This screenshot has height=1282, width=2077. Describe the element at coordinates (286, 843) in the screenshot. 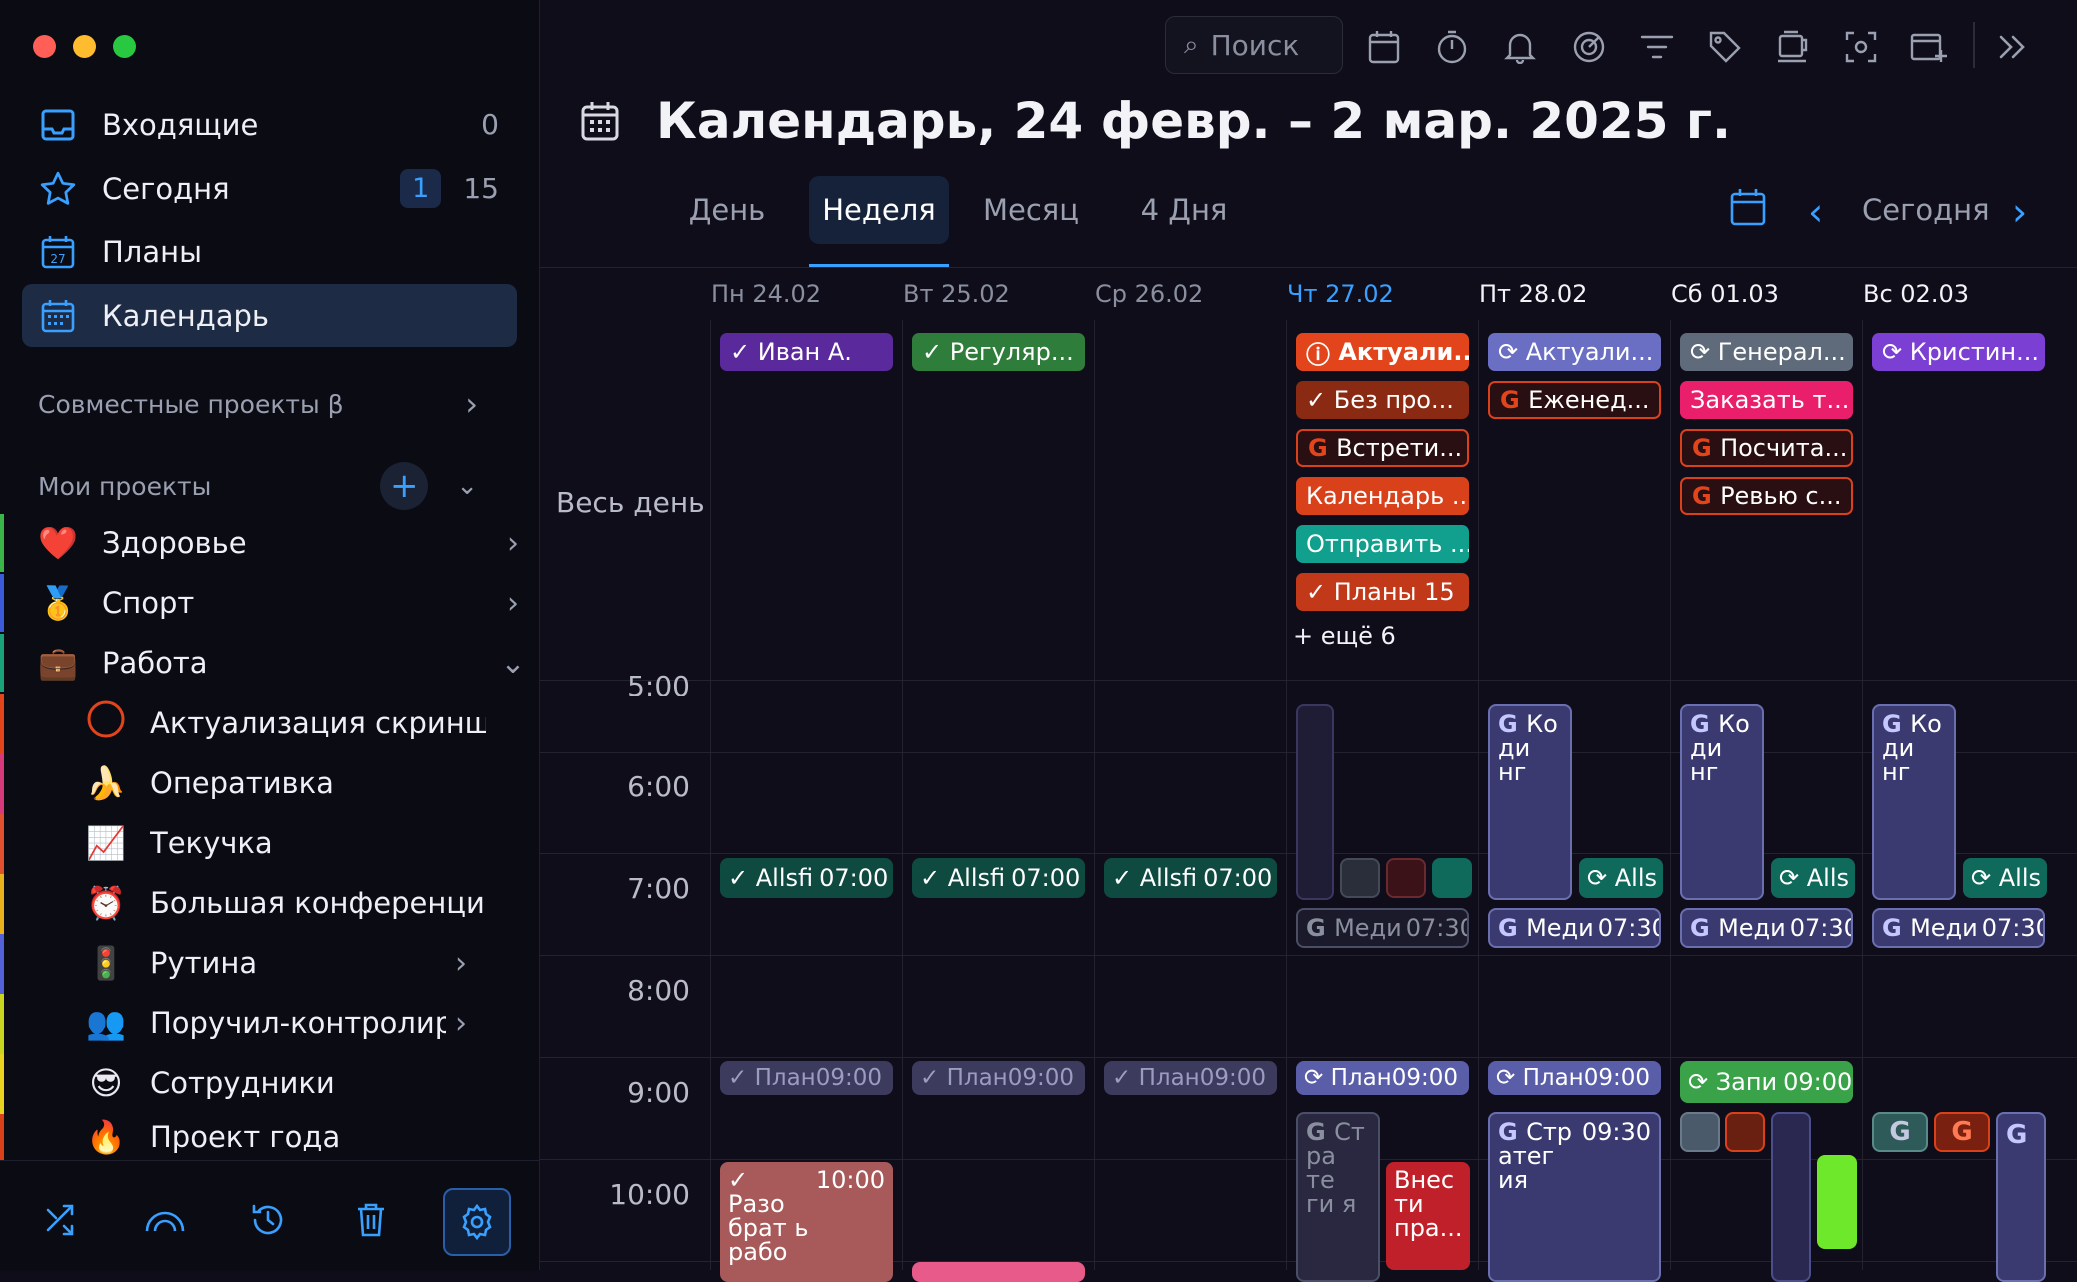

I see `project-item-tekuchka: 📈 Текучка` at that location.